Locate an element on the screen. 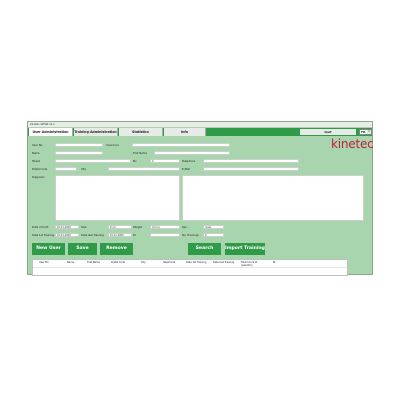  insurance-label: Insurance is located at coordinates (112, 145).